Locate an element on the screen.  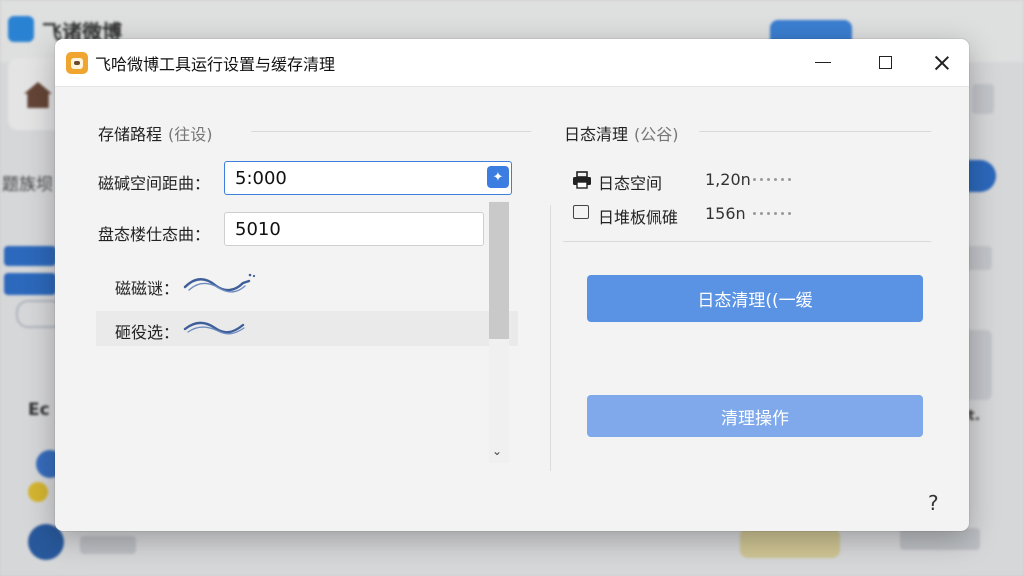
clean-operation-button: 清理操作 is located at coordinates (755, 416).